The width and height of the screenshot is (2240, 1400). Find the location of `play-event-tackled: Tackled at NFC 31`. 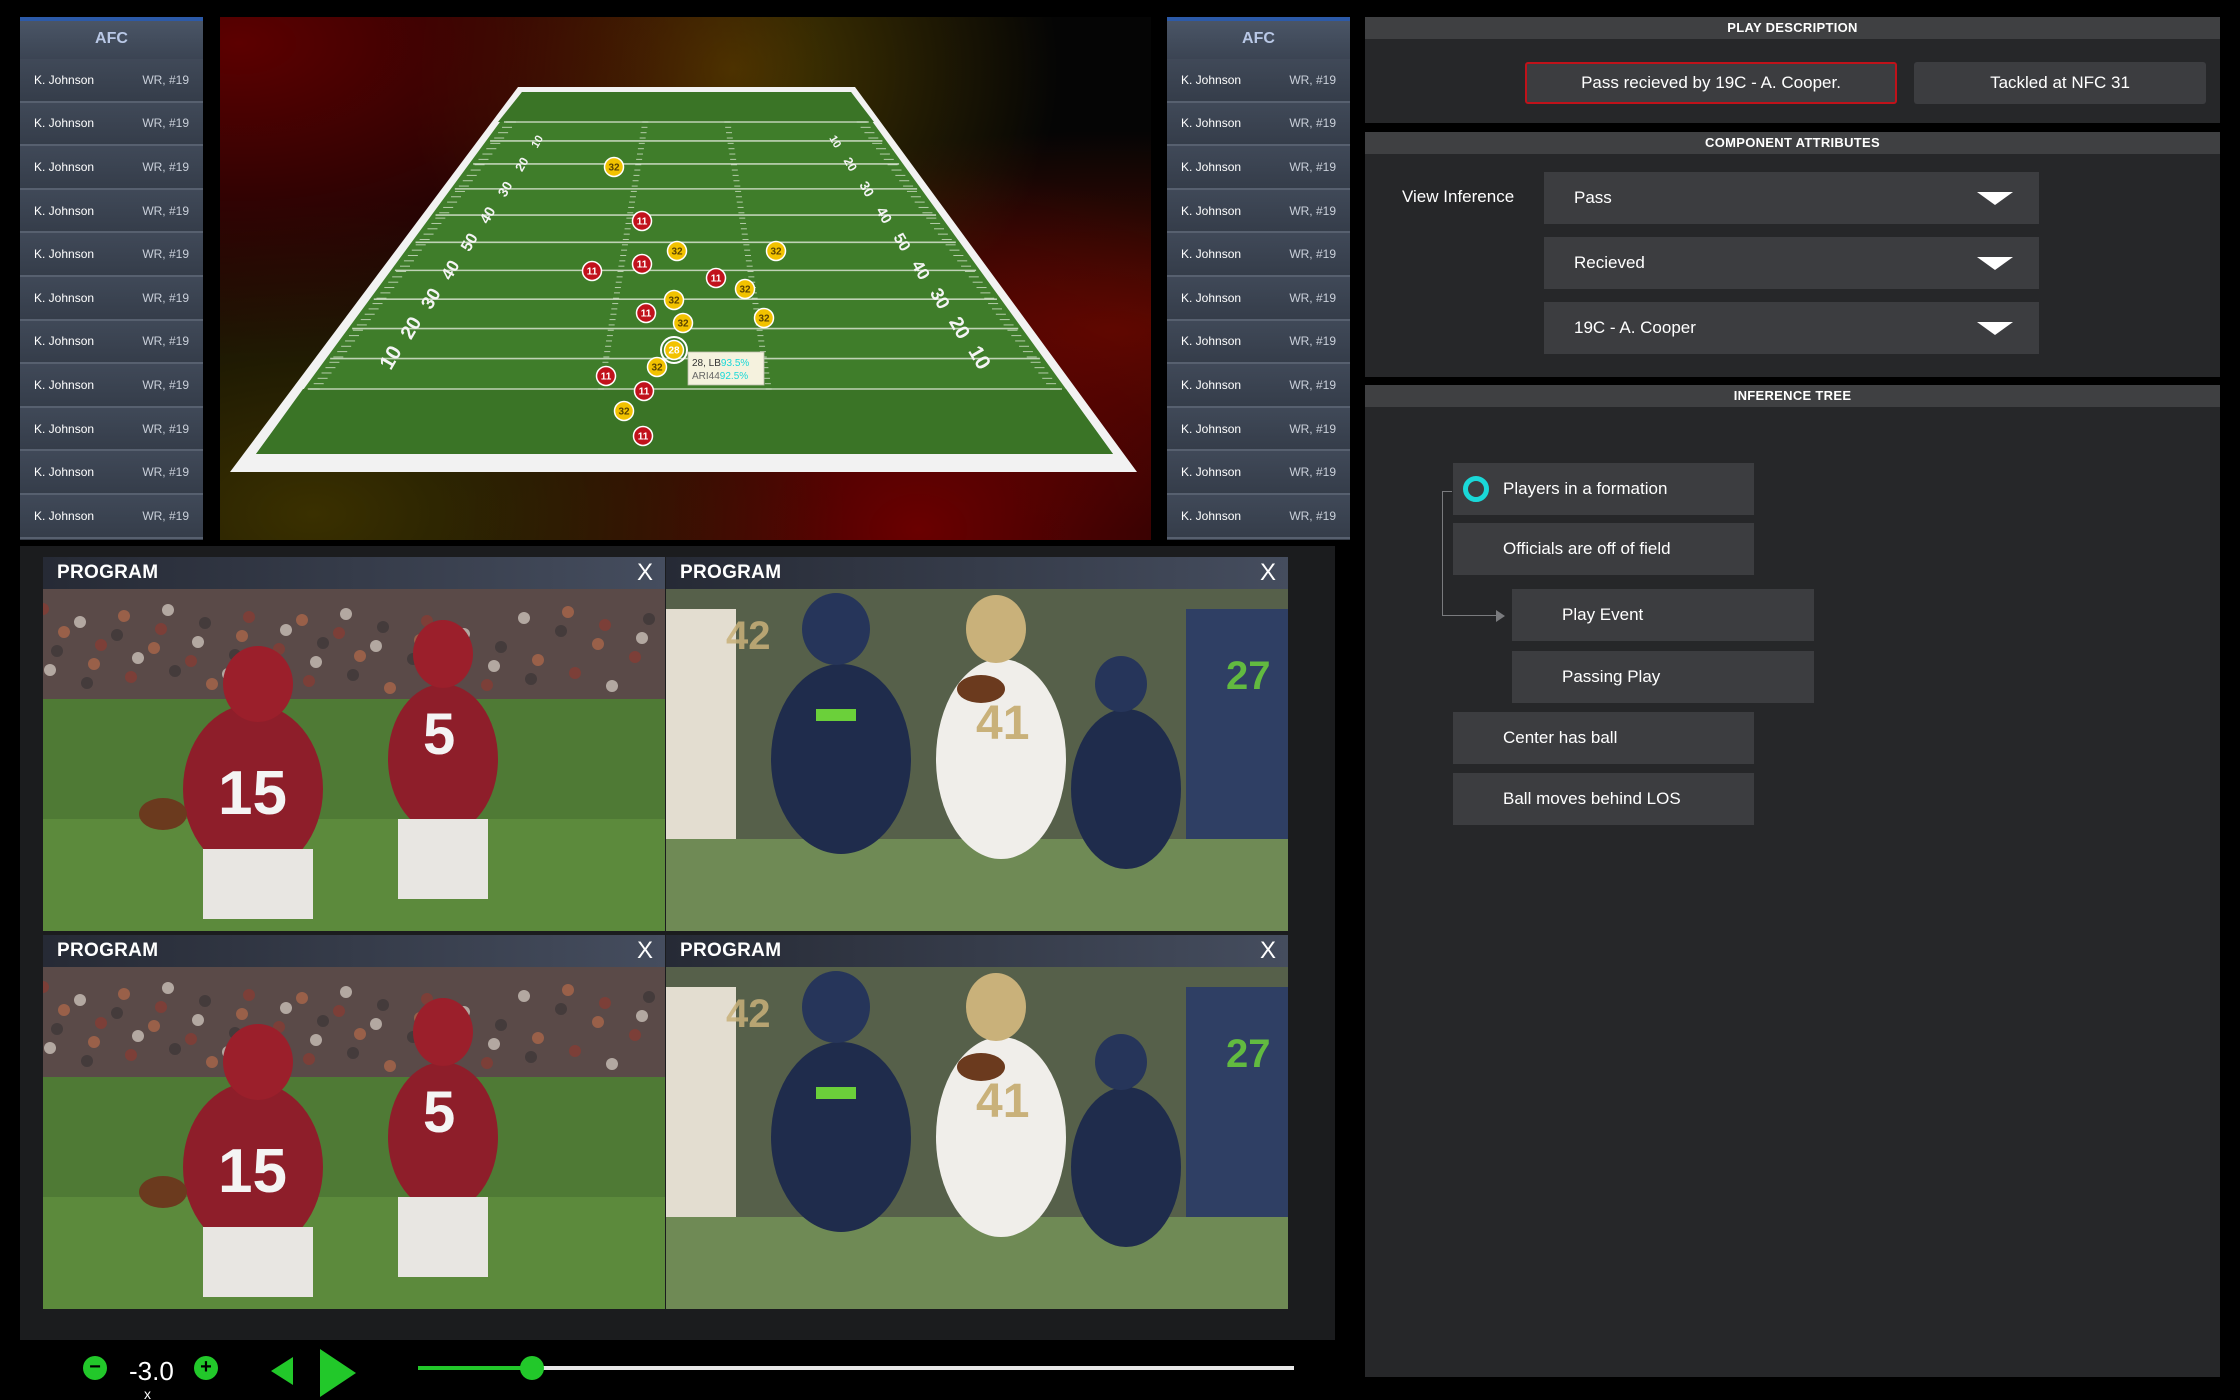

play-event-tackled: Tackled at NFC 31 is located at coordinates (2060, 83).